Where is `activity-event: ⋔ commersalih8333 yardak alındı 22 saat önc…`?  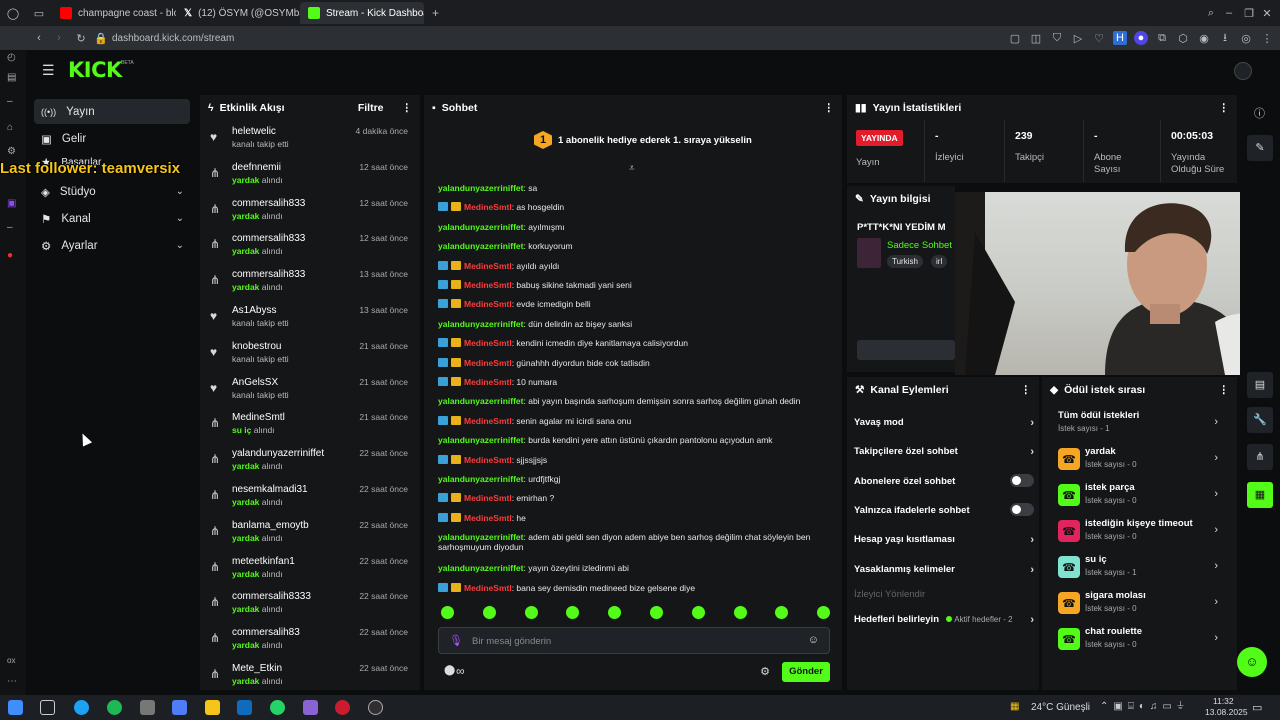
activity-event: ⋔ commersalih8333 yardak alındı 22 saat önc… is located at coordinates (310, 606).